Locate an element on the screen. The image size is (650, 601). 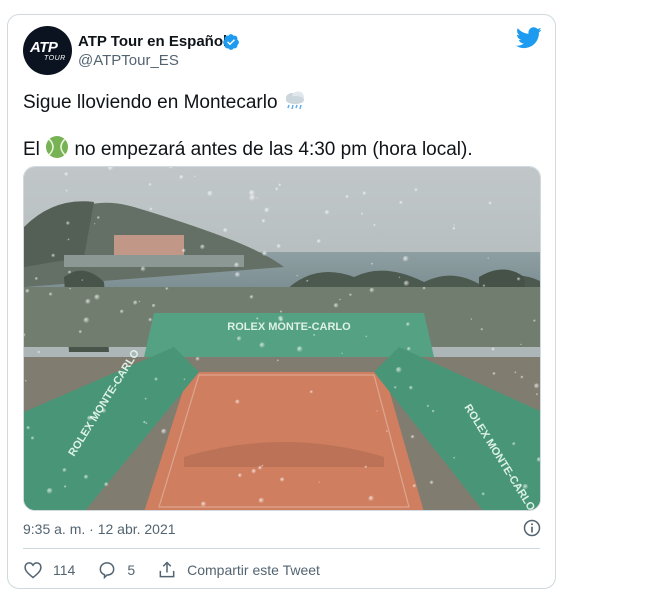
tweet-text-line1-content: Sigue lloviendo en Montecarlo is located at coordinates (150, 102).